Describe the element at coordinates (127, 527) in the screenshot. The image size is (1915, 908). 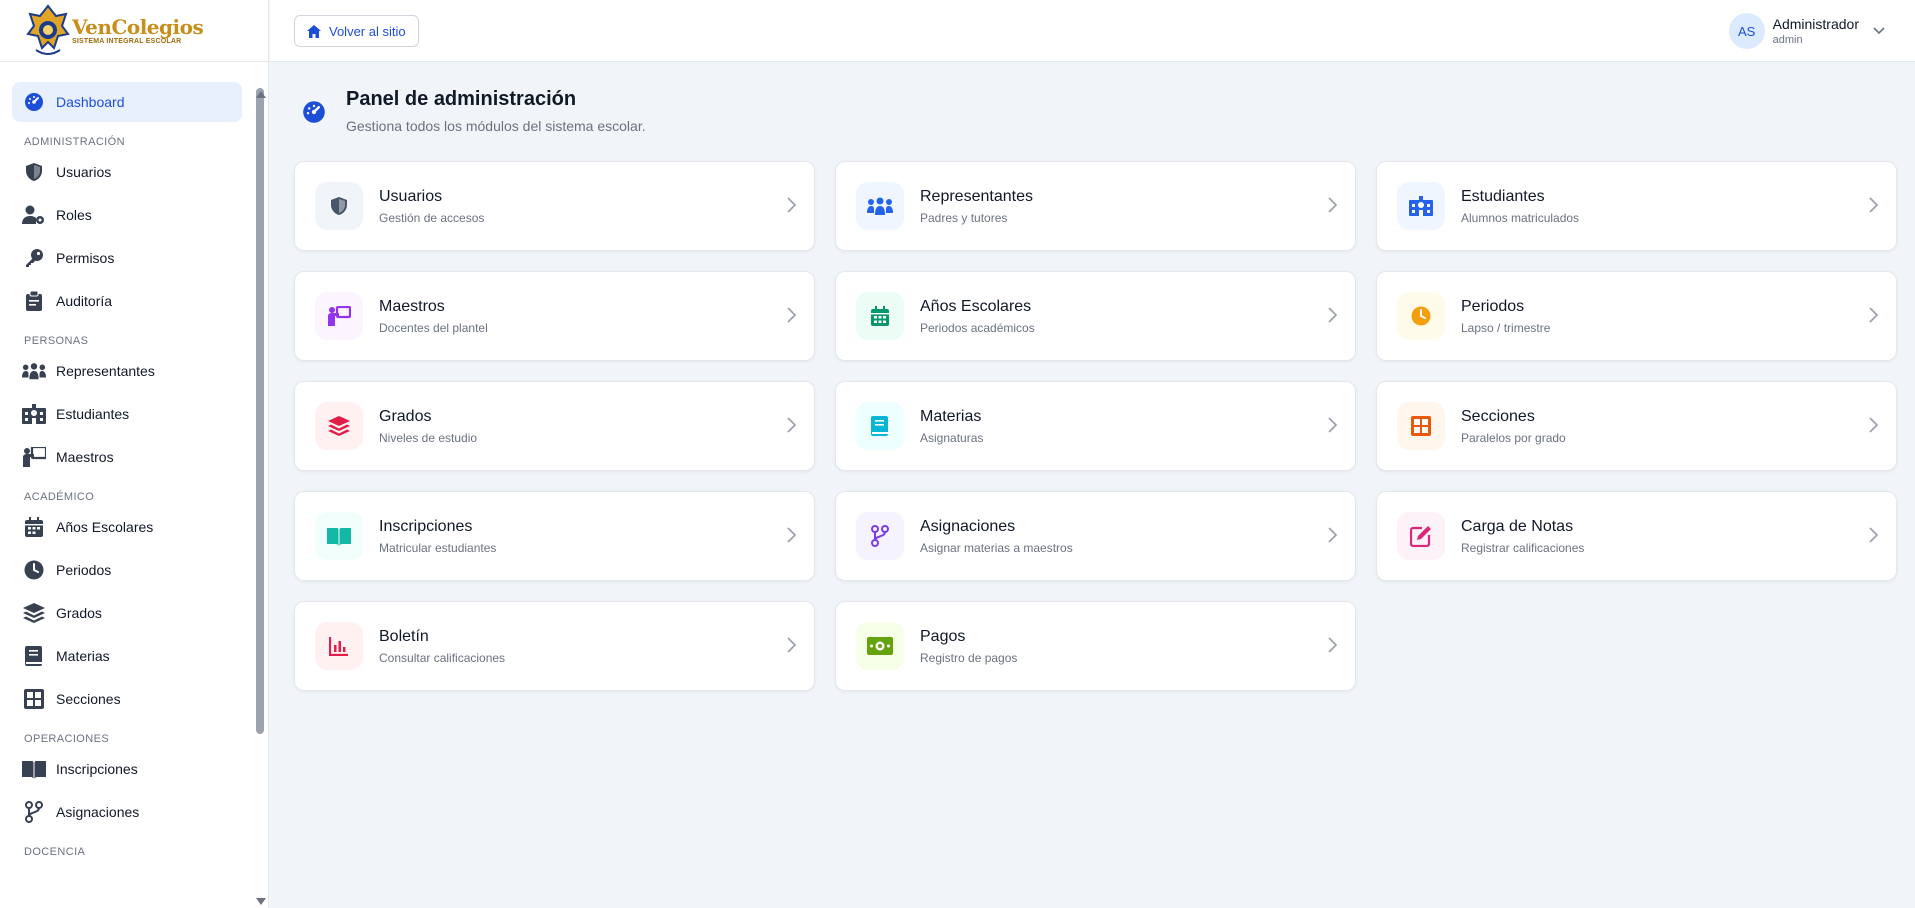
I see `sidebar-item-anos-escolares: Años Escolares` at that location.